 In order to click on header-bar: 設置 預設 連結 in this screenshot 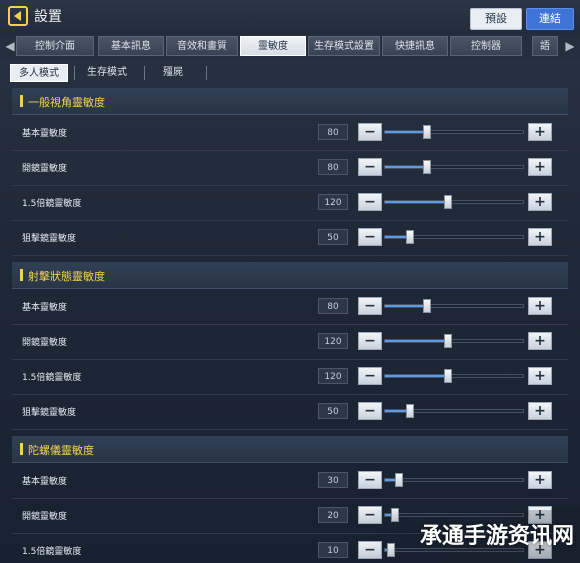, I will do `click(290, 17)`.